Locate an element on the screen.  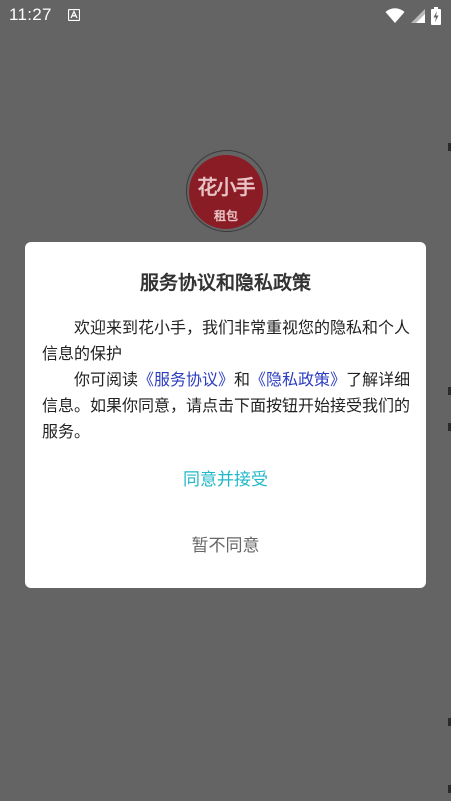
a-letter-icon is located at coordinates (74, 15).